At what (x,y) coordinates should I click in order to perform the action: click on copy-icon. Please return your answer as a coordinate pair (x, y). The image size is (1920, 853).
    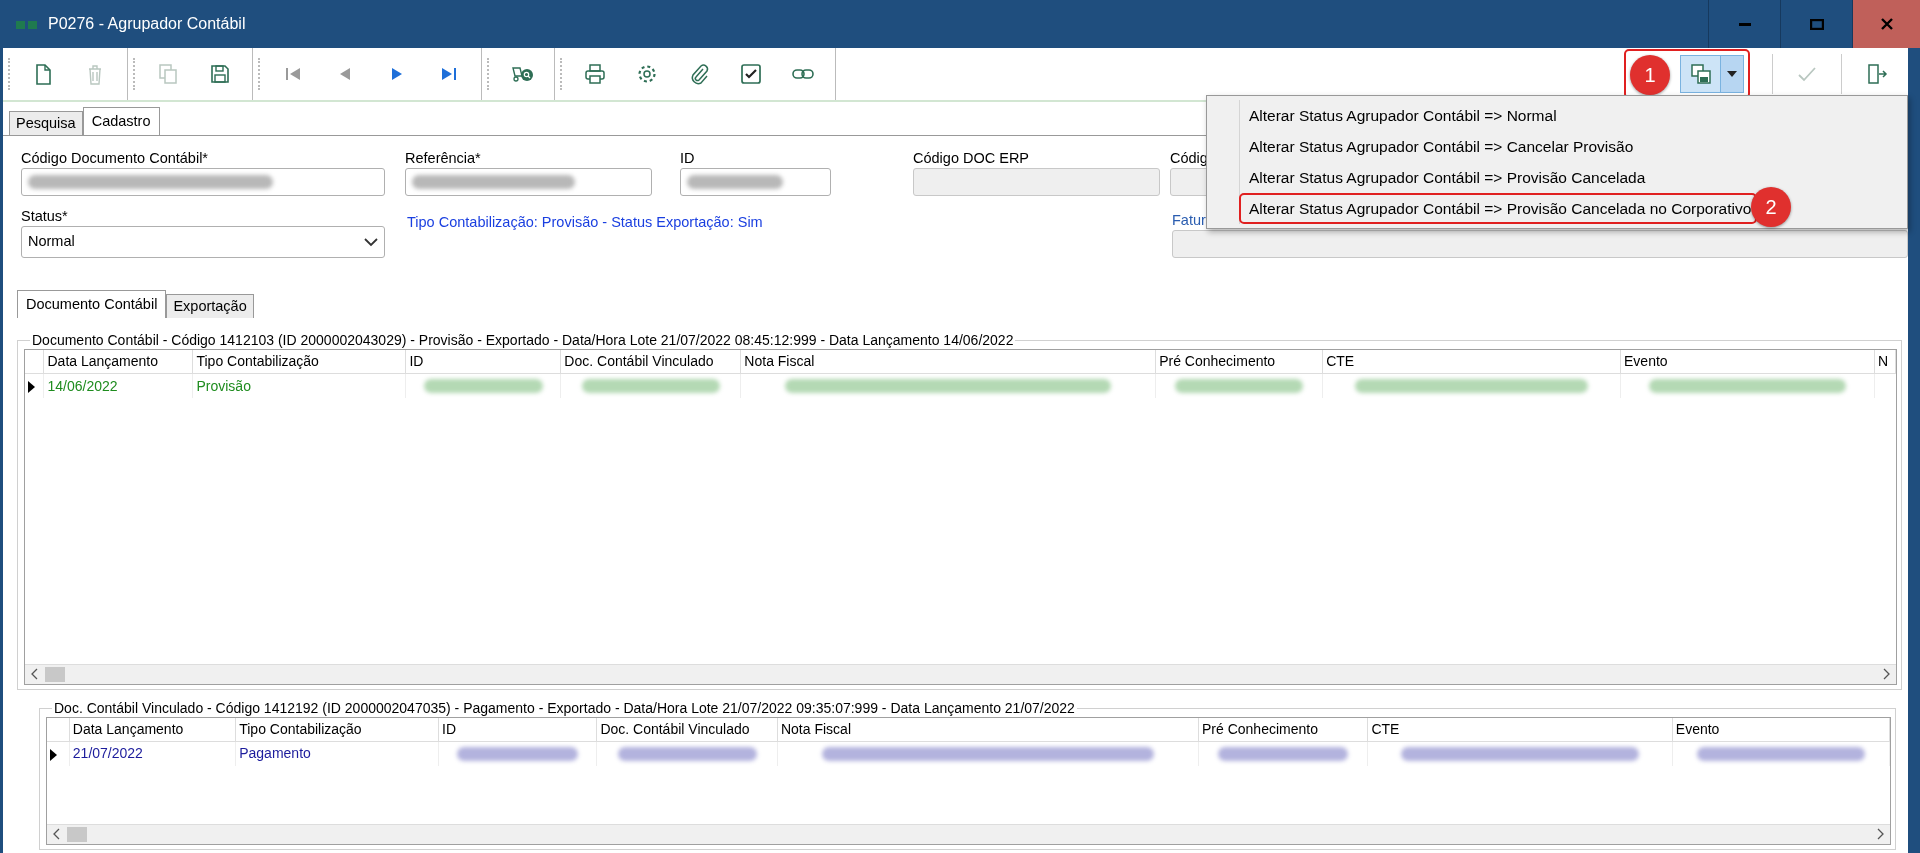
    Looking at the image, I should click on (168, 74).